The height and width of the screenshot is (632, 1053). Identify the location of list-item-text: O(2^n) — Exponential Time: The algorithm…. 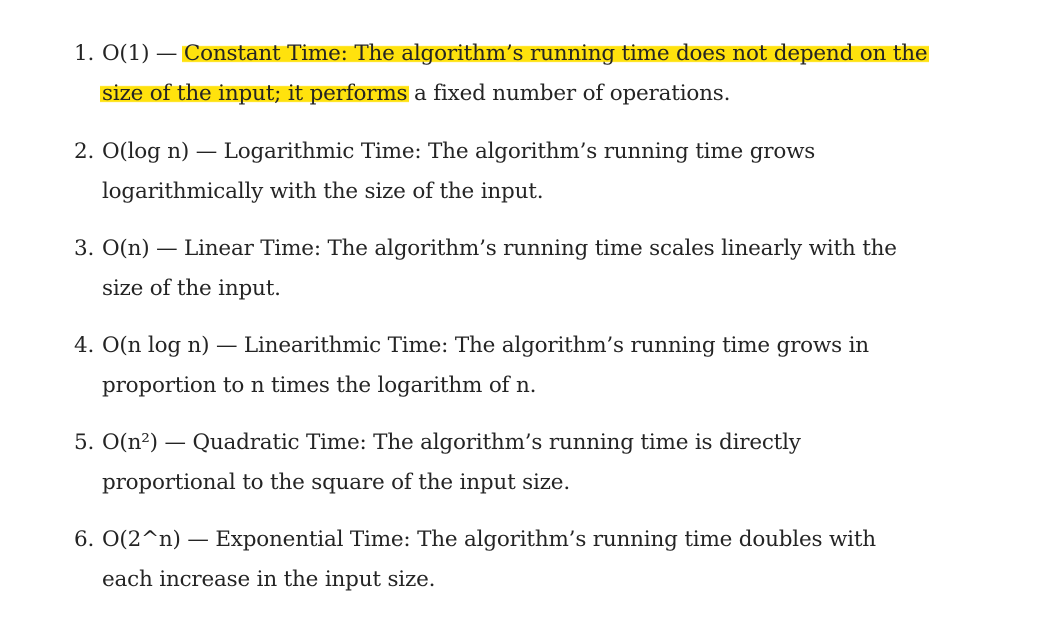
(517, 560).